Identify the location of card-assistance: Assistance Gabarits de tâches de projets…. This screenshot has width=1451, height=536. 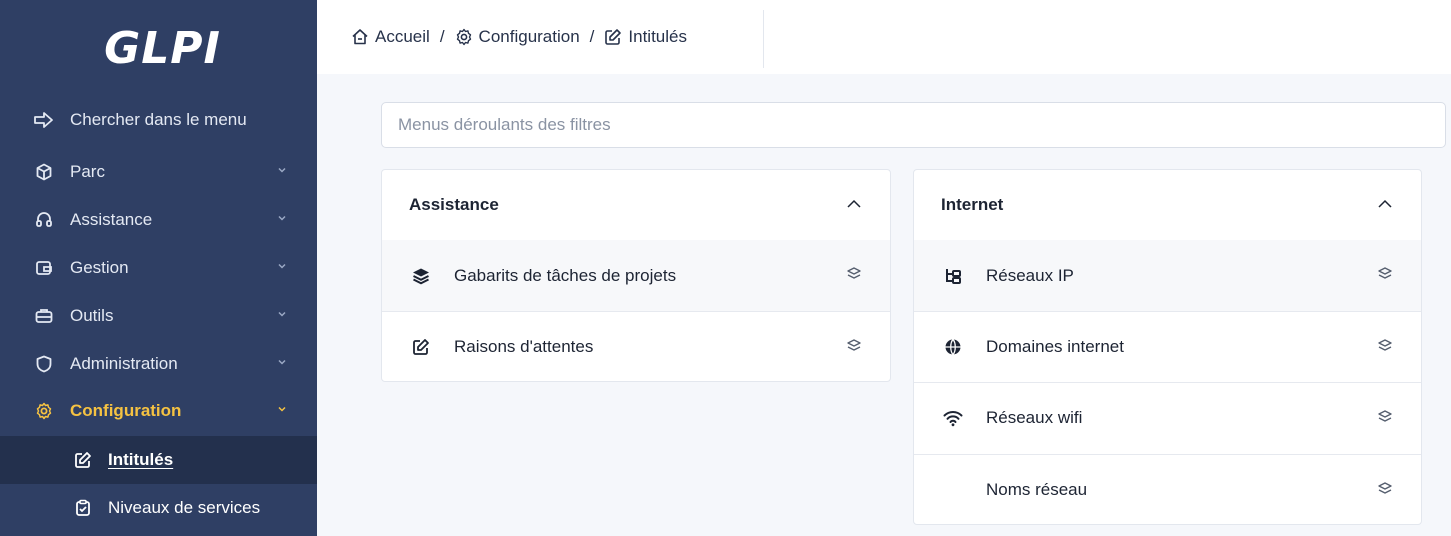
(636, 275).